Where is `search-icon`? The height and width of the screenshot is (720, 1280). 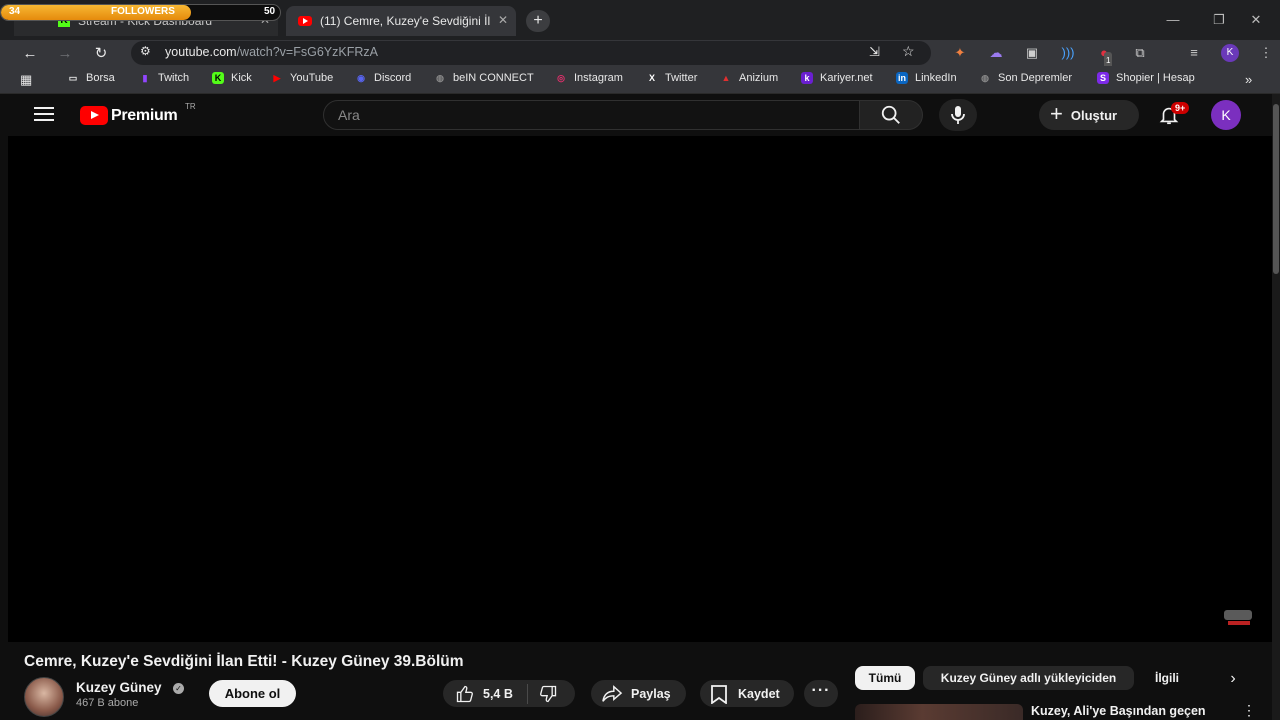
search-icon is located at coordinates (890, 114).